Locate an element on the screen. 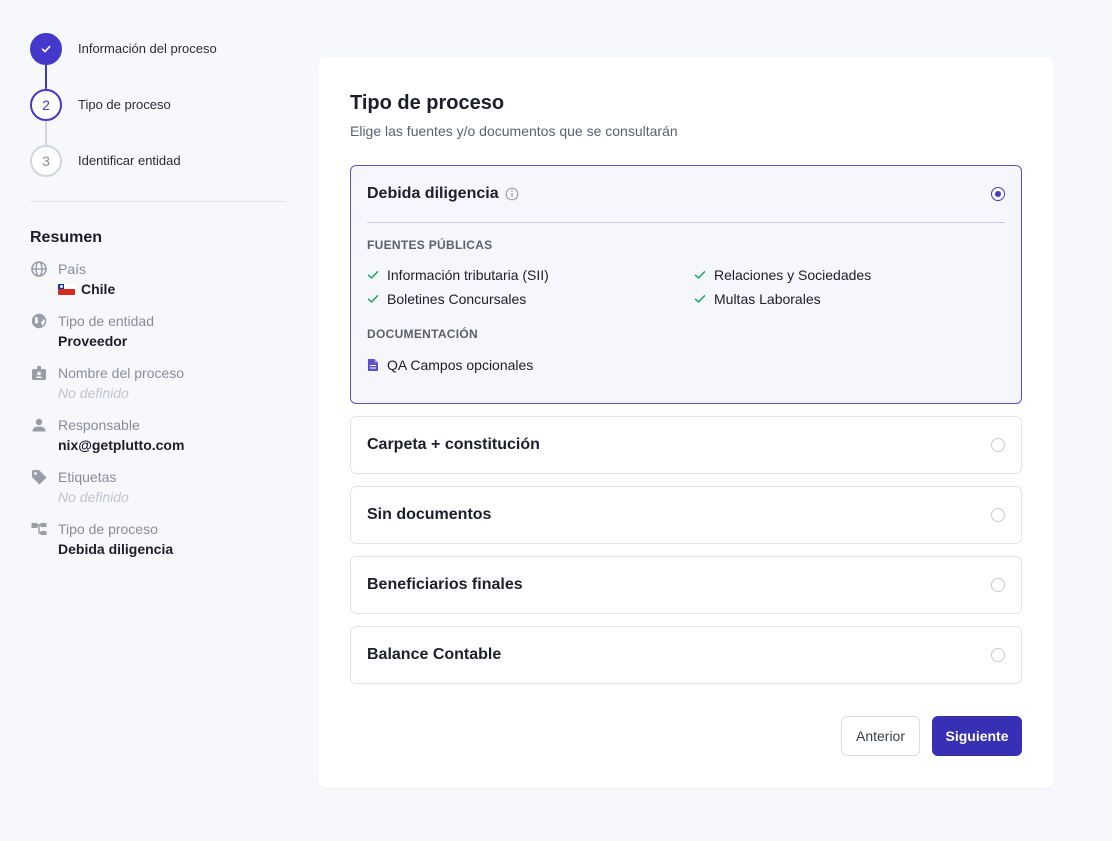 Image resolution: width=1112 pixels, height=841 pixels. option-sin-documentos: Sin documentos is located at coordinates (686, 515).